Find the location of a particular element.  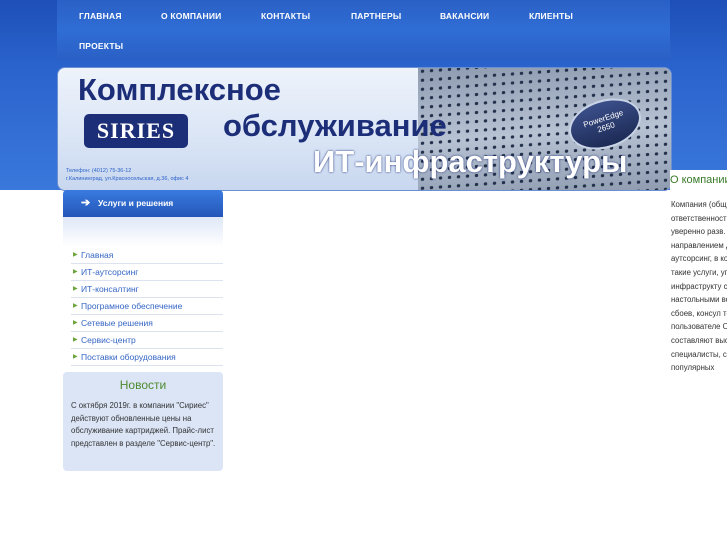

nav-item-clients: КЛИЕНТЫ is located at coordinates (551, 16).